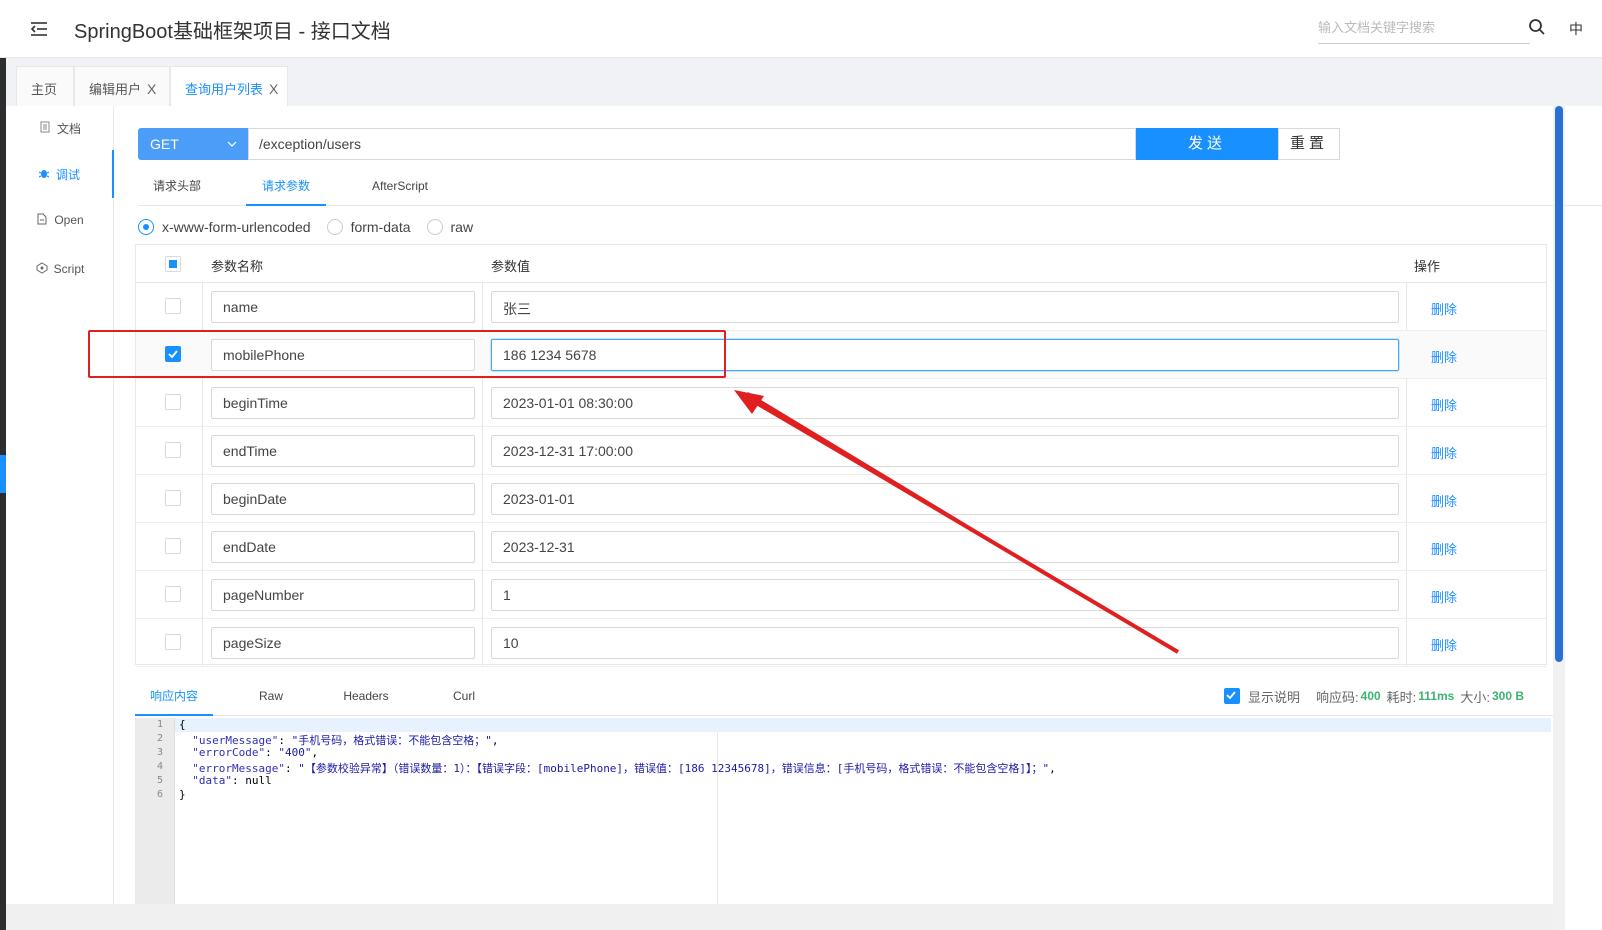  Describe the element at coordinates (159, 724) in the screenshot. I see `line-number: 1` at that location.